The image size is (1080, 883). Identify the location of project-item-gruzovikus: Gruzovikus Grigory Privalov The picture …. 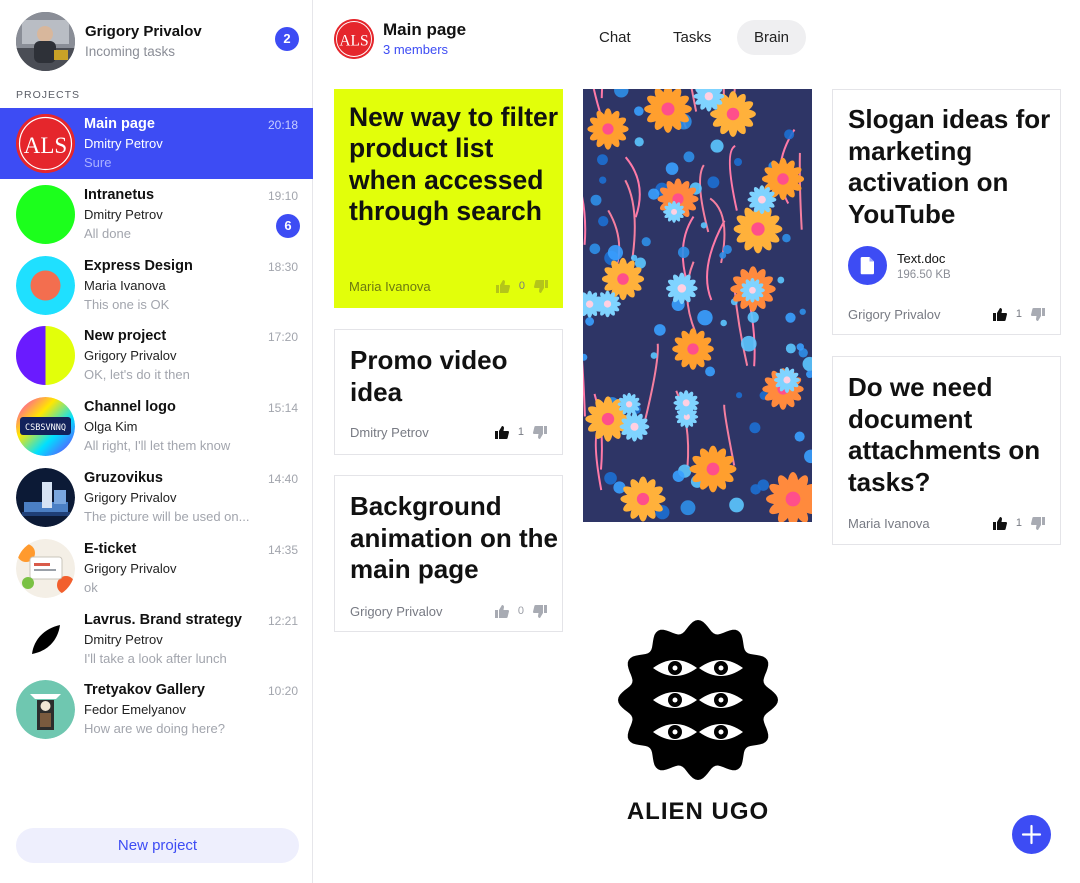
(156, 497).